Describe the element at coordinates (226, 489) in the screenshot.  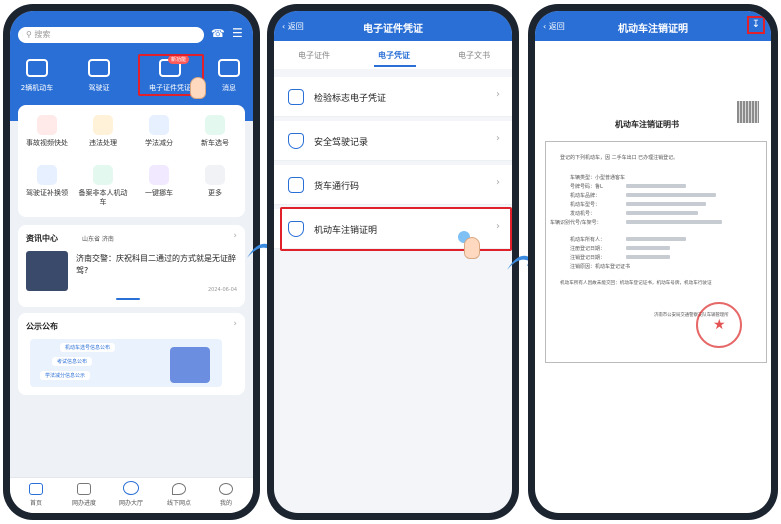
I see `user-icon` at that location.